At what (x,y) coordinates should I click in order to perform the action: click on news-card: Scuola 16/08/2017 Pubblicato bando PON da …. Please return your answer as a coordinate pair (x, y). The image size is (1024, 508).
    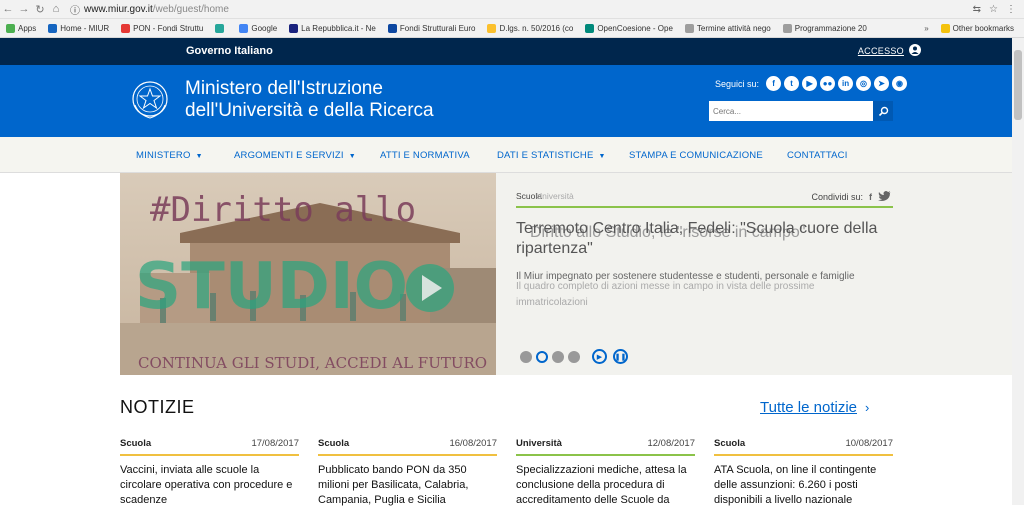
    Looking at the image, I should click on (407, 473).